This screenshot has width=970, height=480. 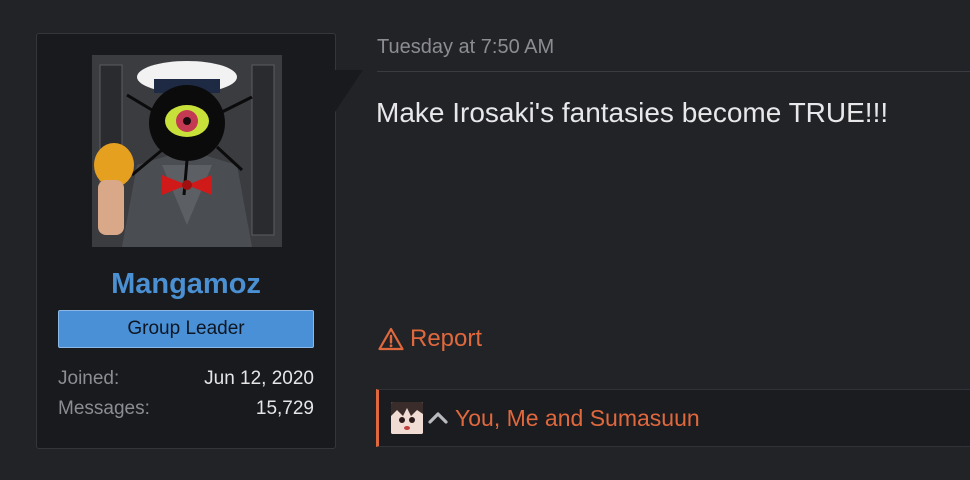 I want to click on stat-messages: Messages: 15,729, so click(x=186, y=409).